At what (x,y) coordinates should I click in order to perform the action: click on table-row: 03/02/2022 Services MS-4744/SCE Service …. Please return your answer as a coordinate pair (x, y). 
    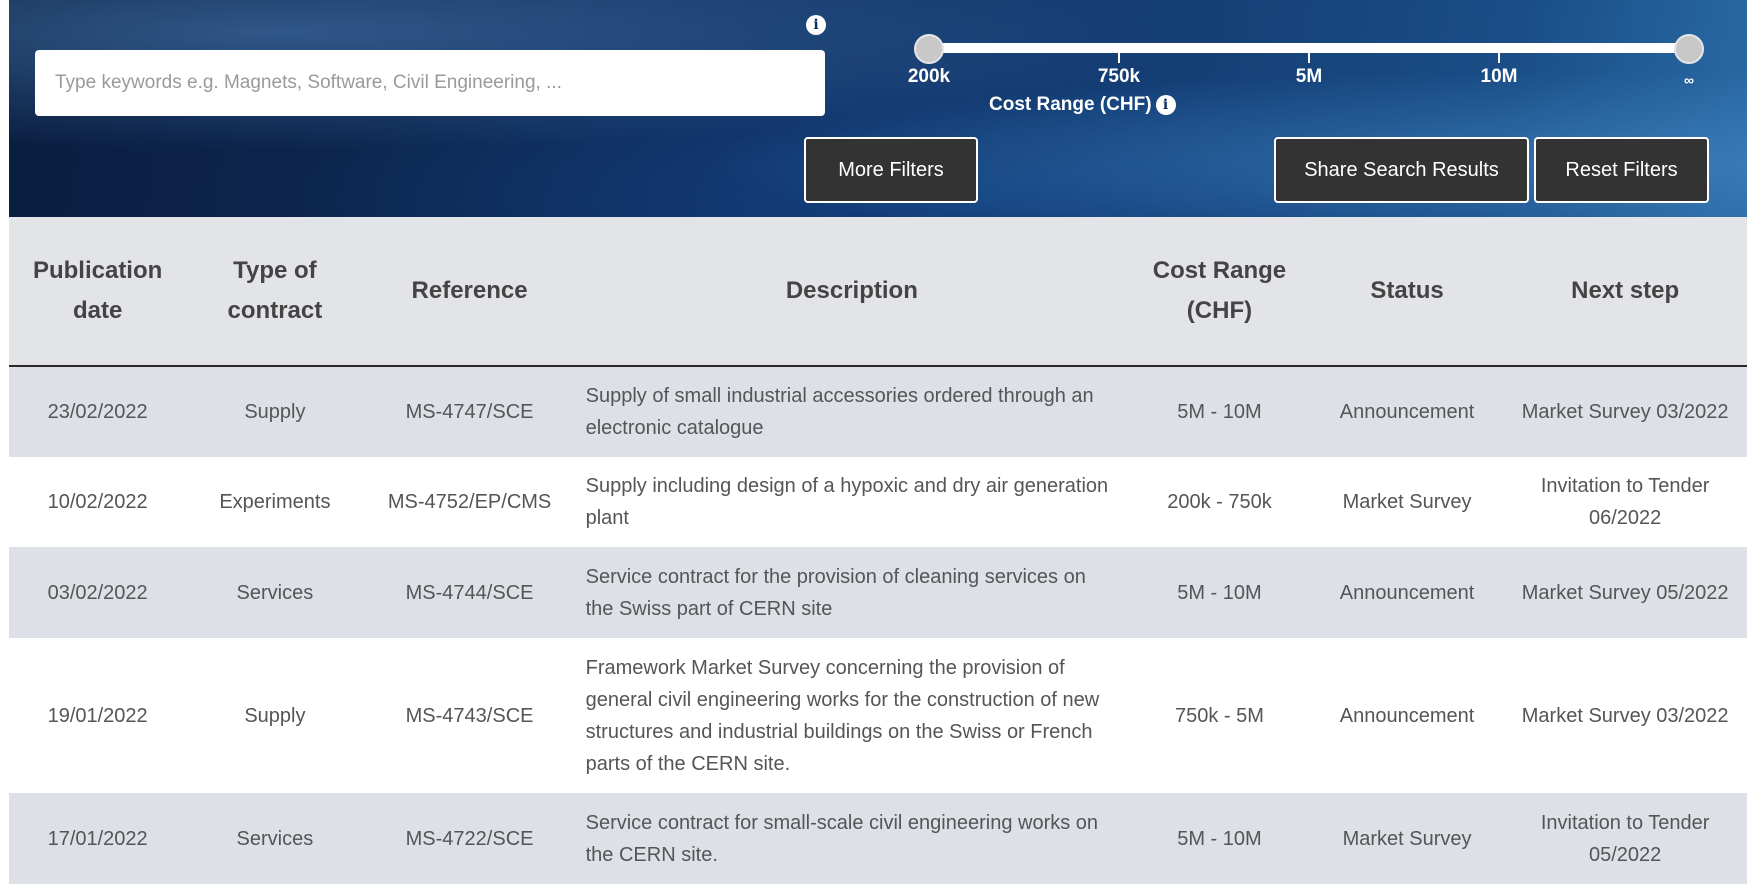
    Looking at the image, I should click on (878, 592).